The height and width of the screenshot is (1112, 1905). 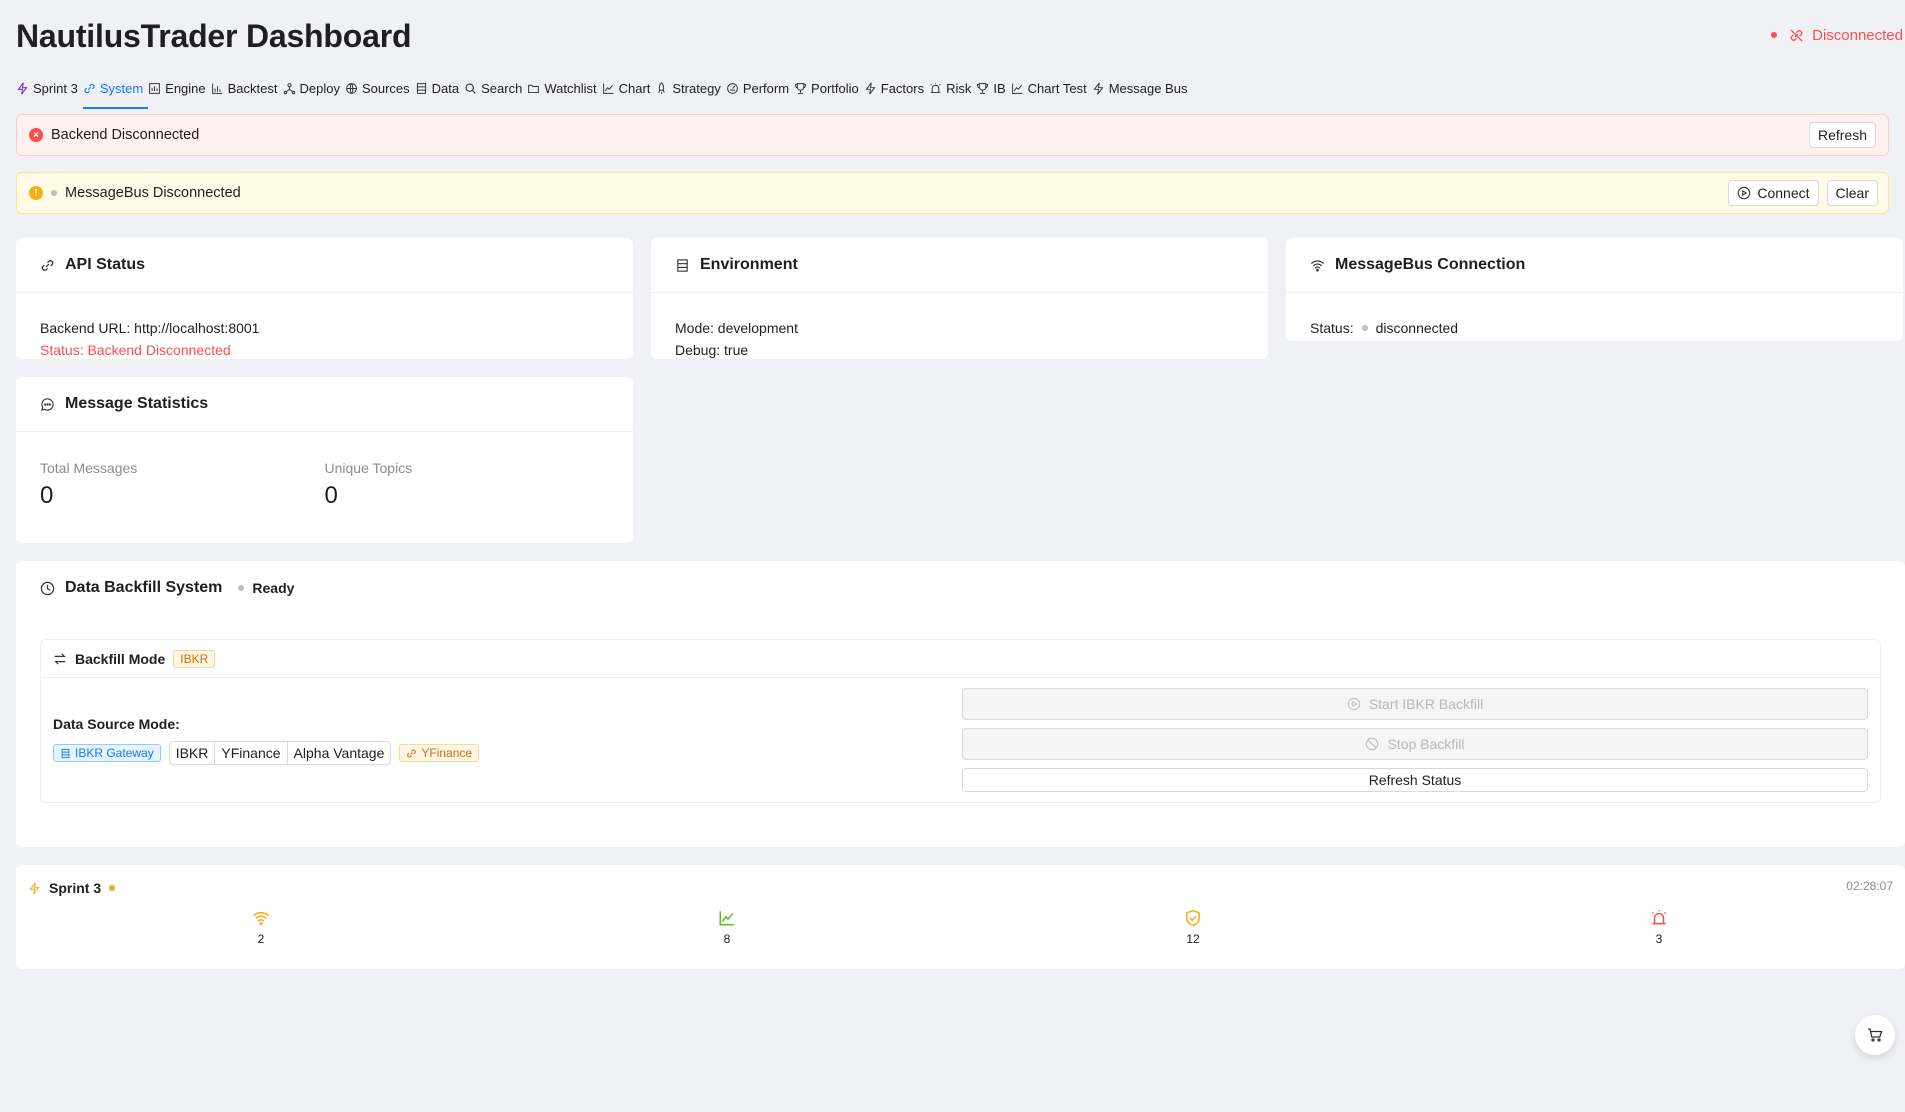 What do you see at coordinates (1857, 35) in the screenshot?
I see `connection-status: Disconnected` at bounding box center [1857, 35].